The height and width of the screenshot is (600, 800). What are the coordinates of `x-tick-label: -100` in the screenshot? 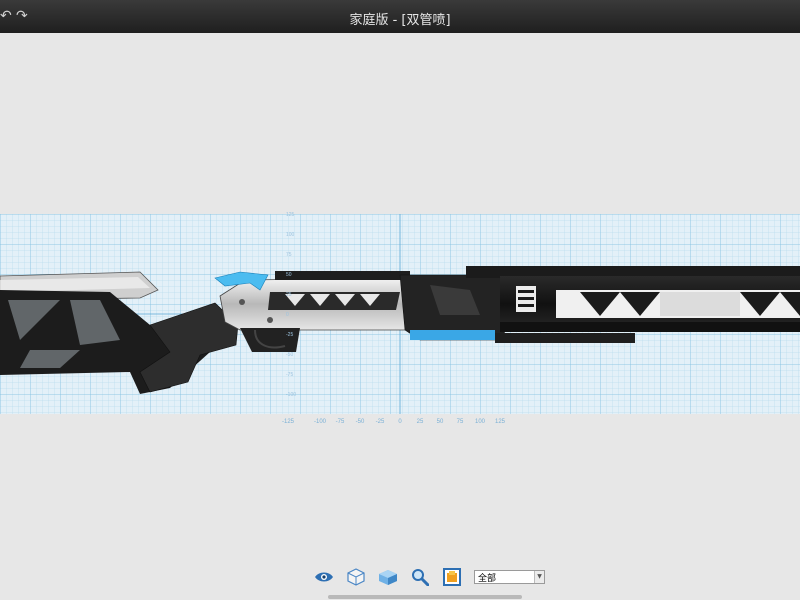 It's located at (320, 422).